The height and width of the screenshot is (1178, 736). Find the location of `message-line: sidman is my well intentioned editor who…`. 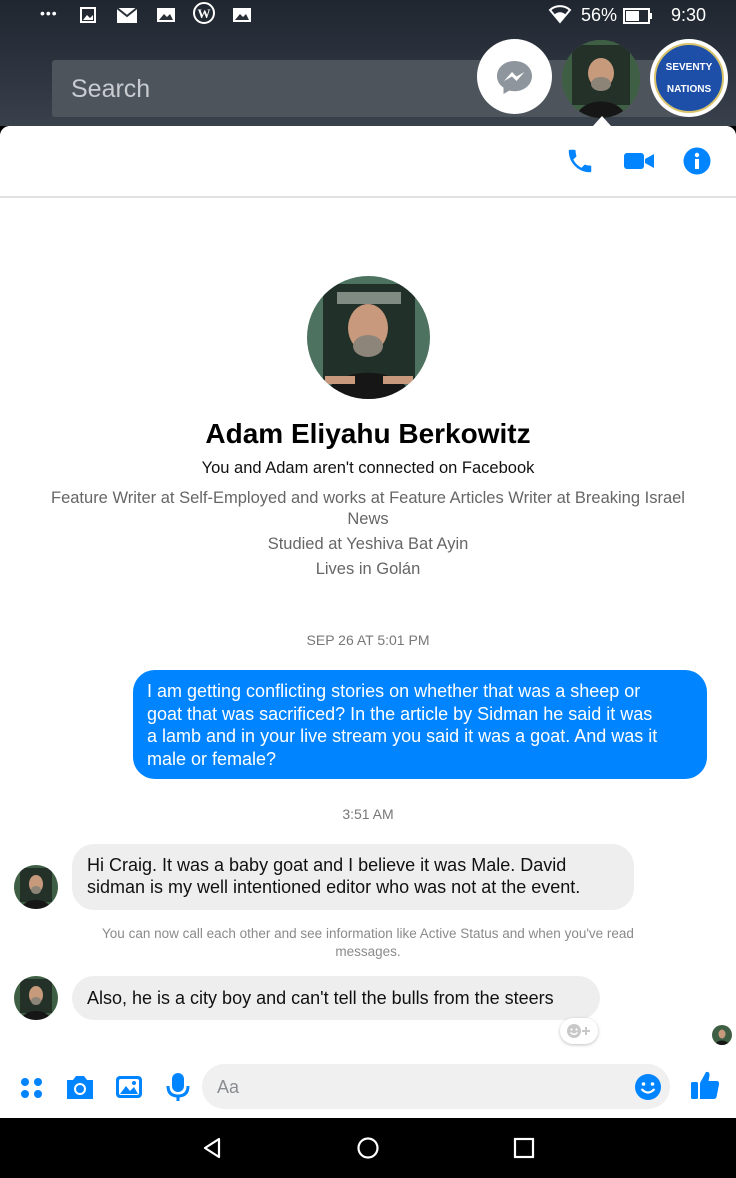

message-line: sidman is my well intentioned editor who… is located at coordinates (334, 887).